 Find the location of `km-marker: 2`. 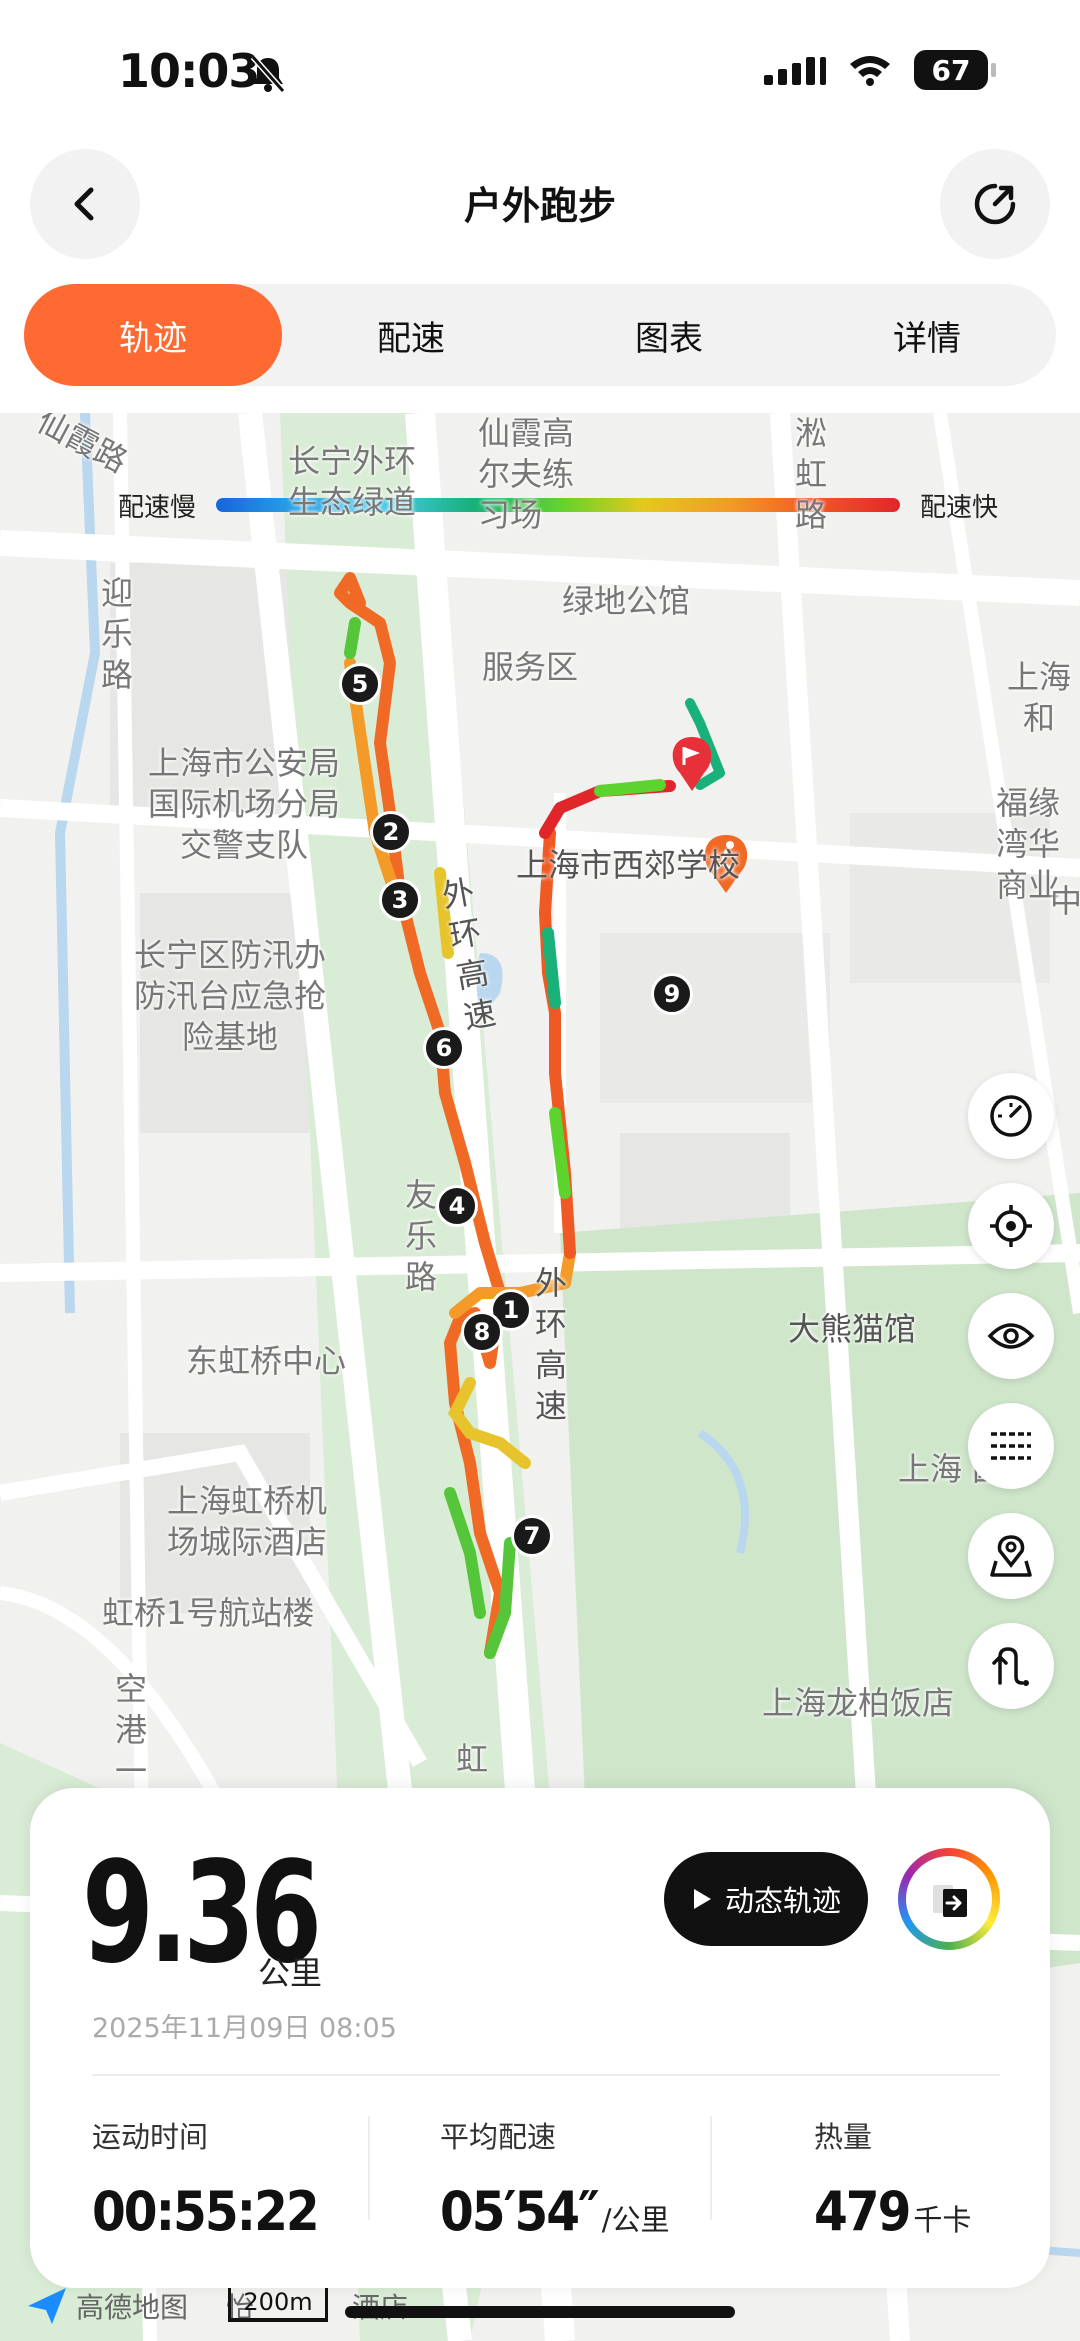

km-marker: 2 is located at coordinates (391, 832).